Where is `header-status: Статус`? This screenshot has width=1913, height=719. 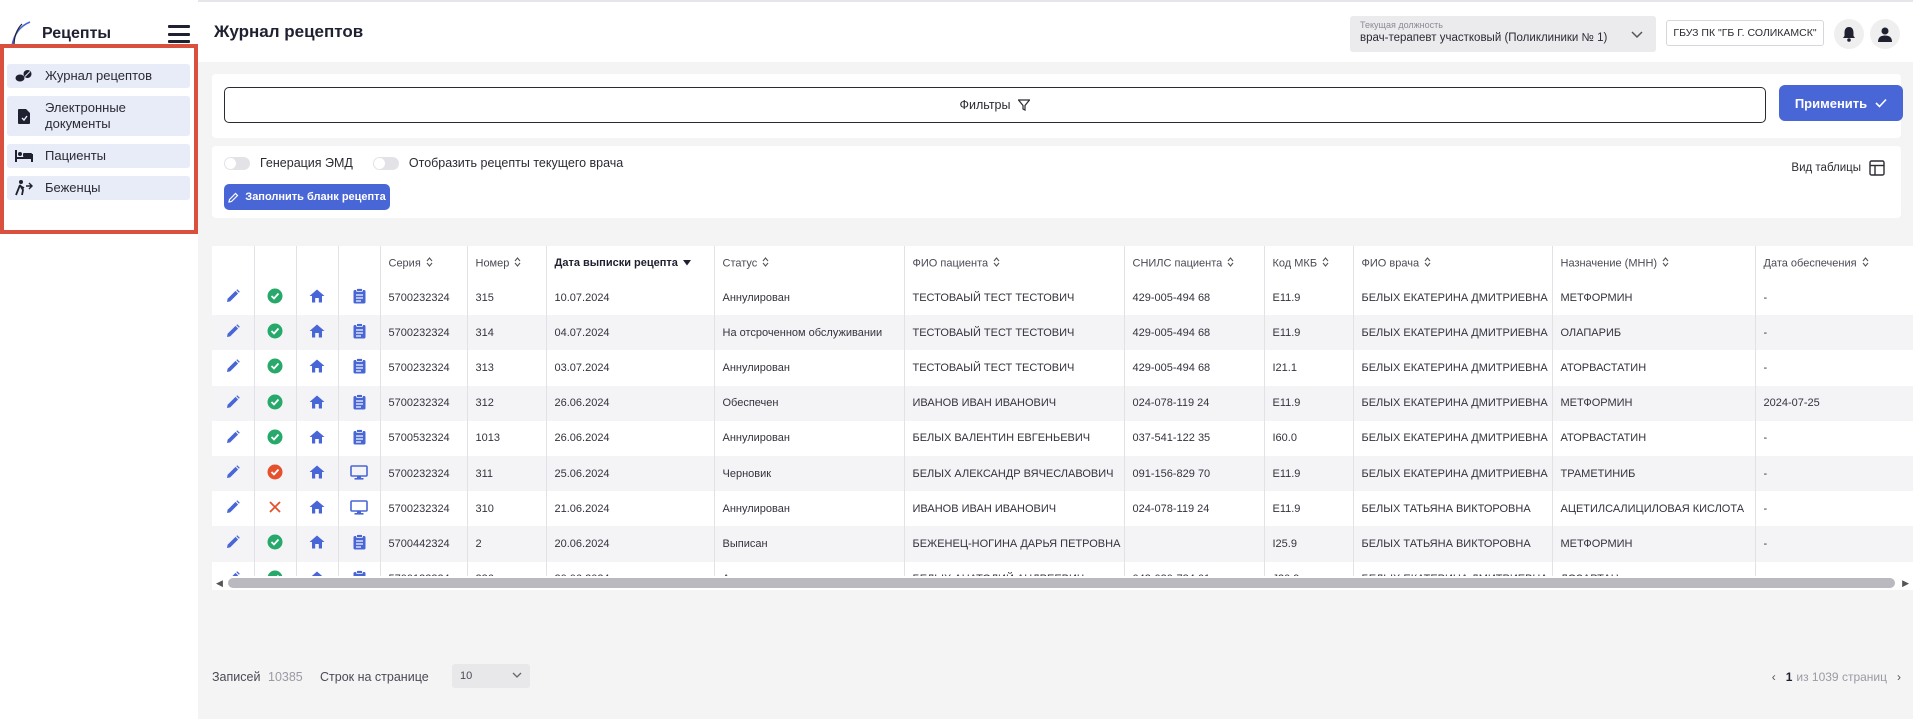
header-status: Статус is located at coordinates (809, 263).